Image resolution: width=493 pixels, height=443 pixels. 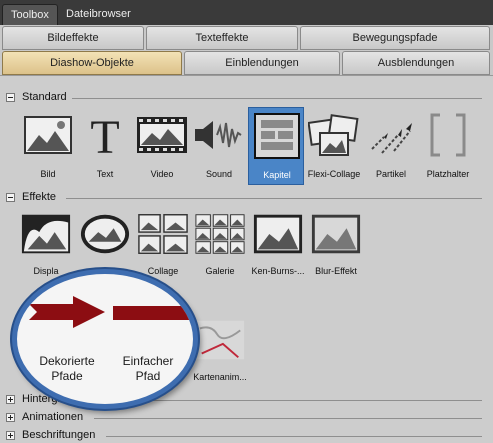 I want to click on displacement-icon, so click(x=46, y=234).